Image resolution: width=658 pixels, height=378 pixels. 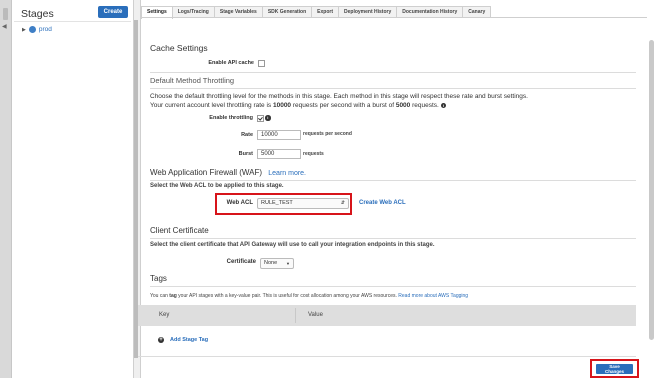 I want to click on tags-divider, so click(x=393, y=286).